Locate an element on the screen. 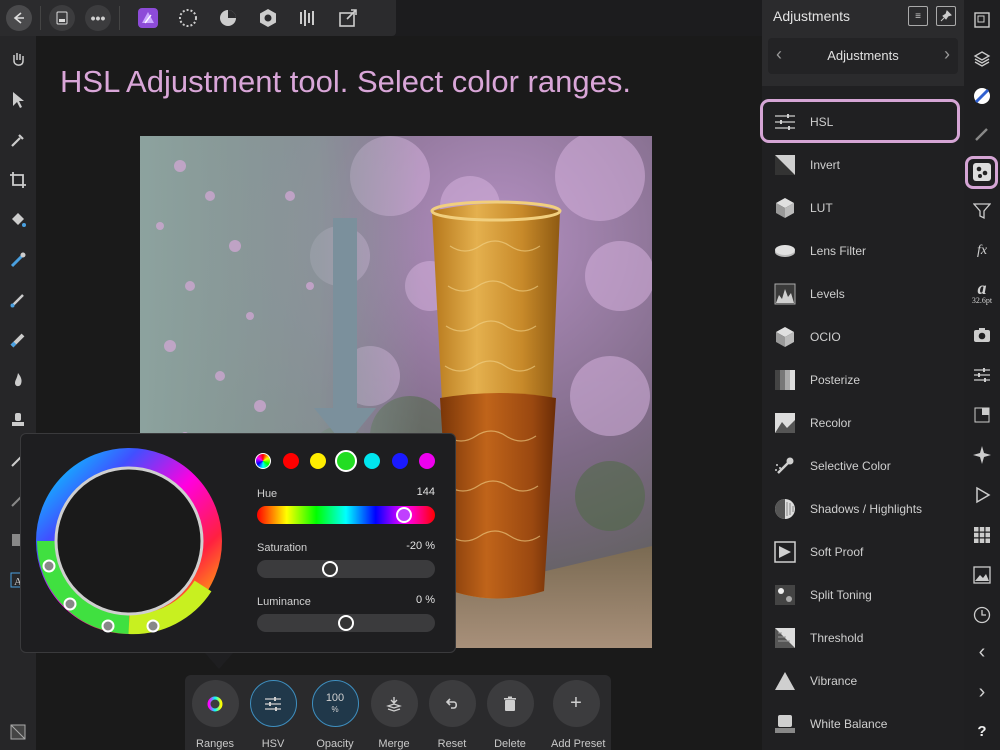 Image resolution: width=1000 pixels, height=750 pixels. hue-slider-thumb is located at coordinates (404, 515).